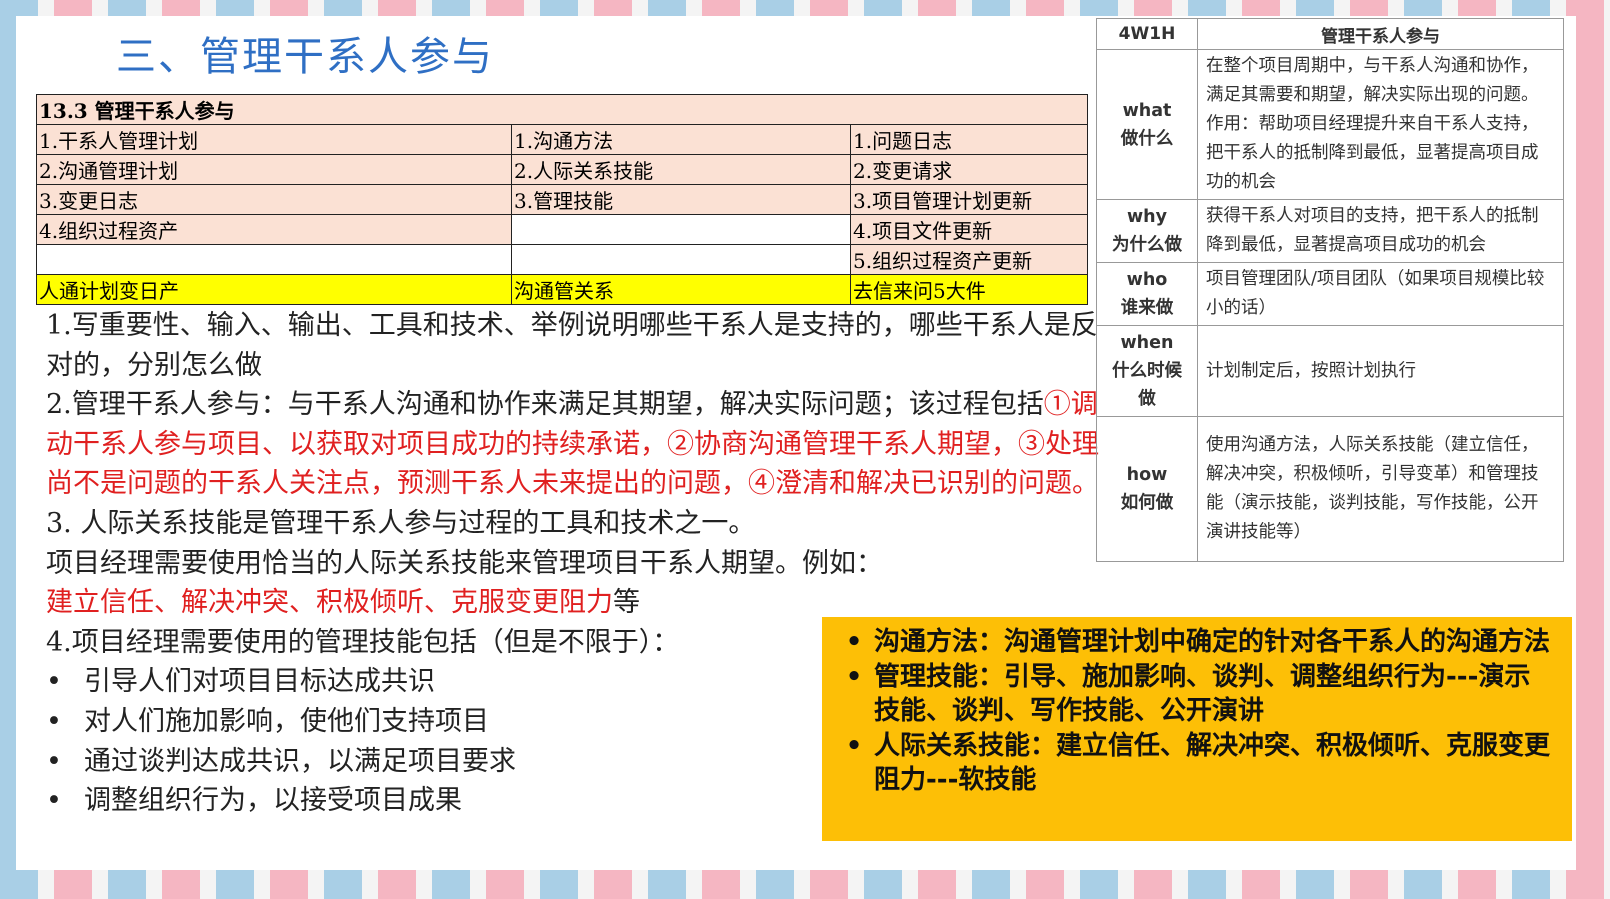 The height and width of the screenshot is (899, 1610). I want to click on paragraph-5-highlight: 建立信任、解决冲突、积极倾听、克服变更阻力, so click(329, 603).